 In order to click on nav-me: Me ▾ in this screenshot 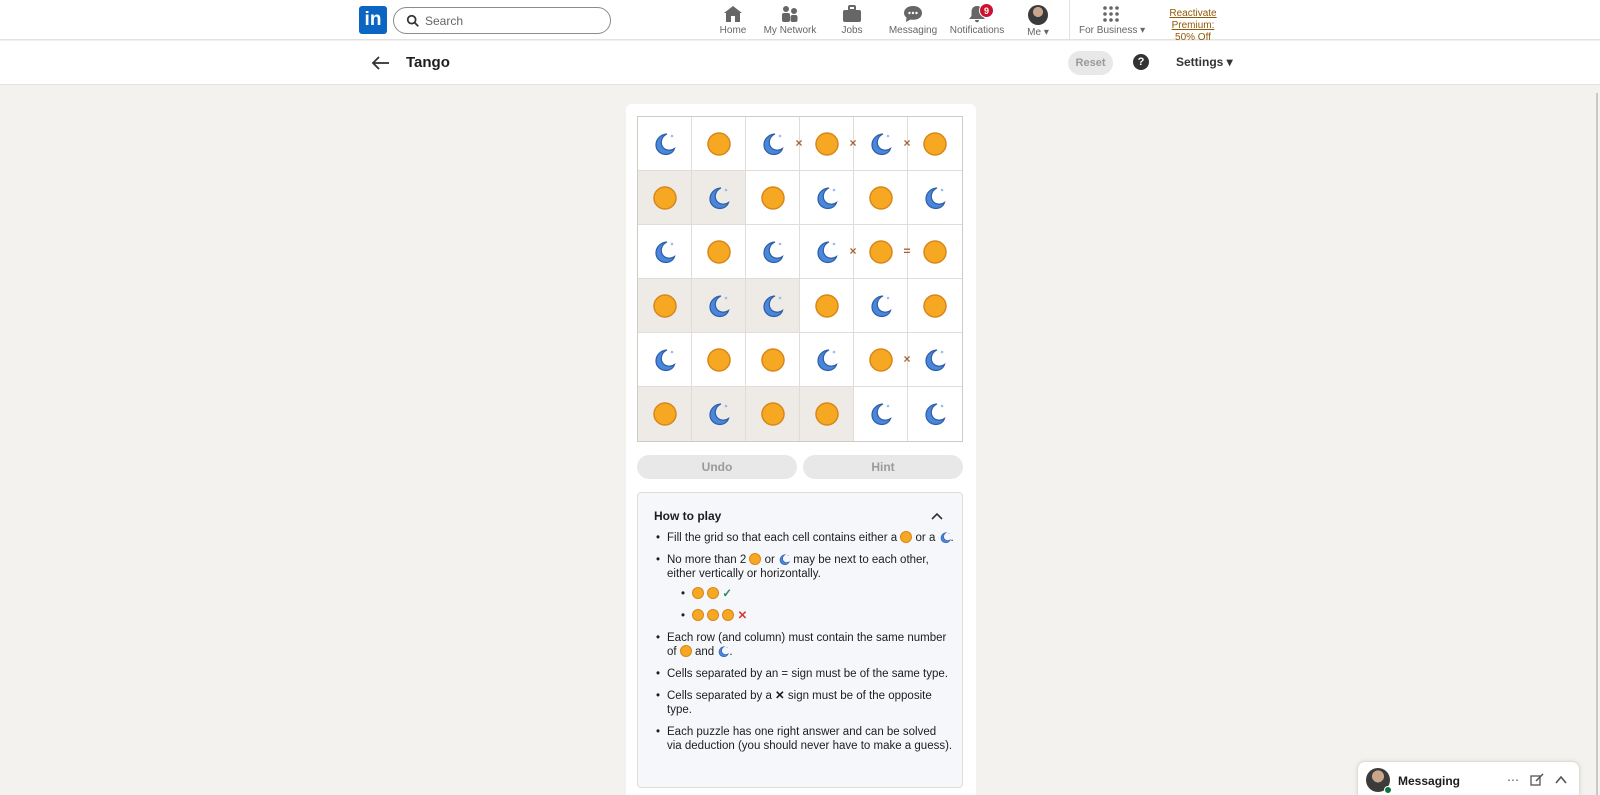, I will do `click(1038, 21)`.